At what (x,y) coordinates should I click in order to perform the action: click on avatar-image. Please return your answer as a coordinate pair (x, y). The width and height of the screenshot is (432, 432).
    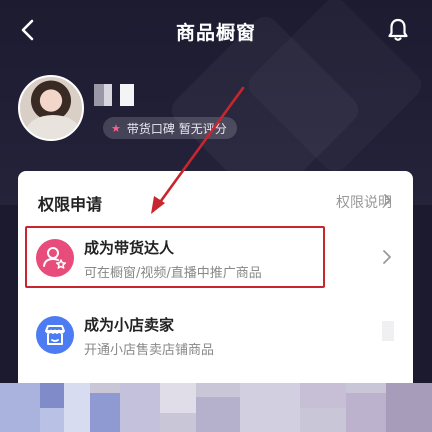
    Looking at the image, I should click on (53, 127).